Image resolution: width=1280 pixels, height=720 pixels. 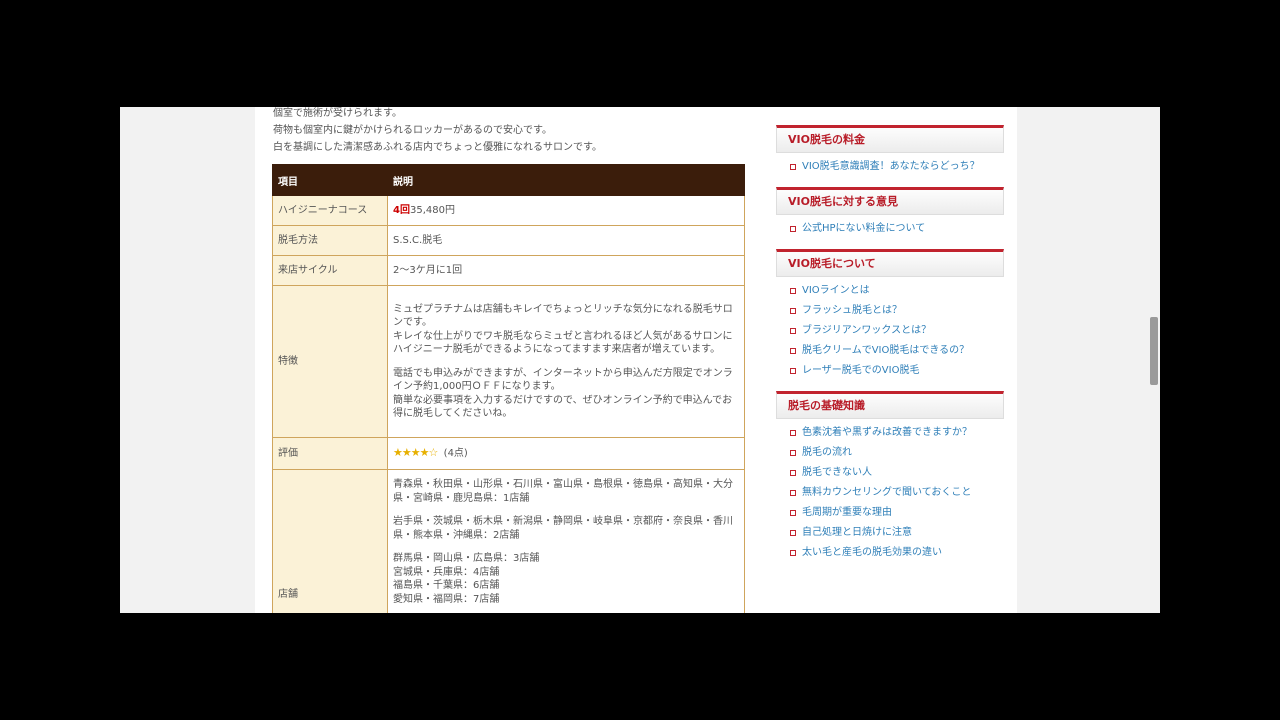 I want to click on rating-score: (4点), so click(x=455, y=454).